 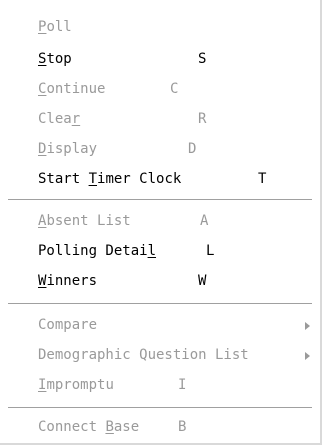 What do you see at coordinates (160, 119) in the screenshot?
I see `menu-item-clear: Clear R` at bounding box center [160, 119].